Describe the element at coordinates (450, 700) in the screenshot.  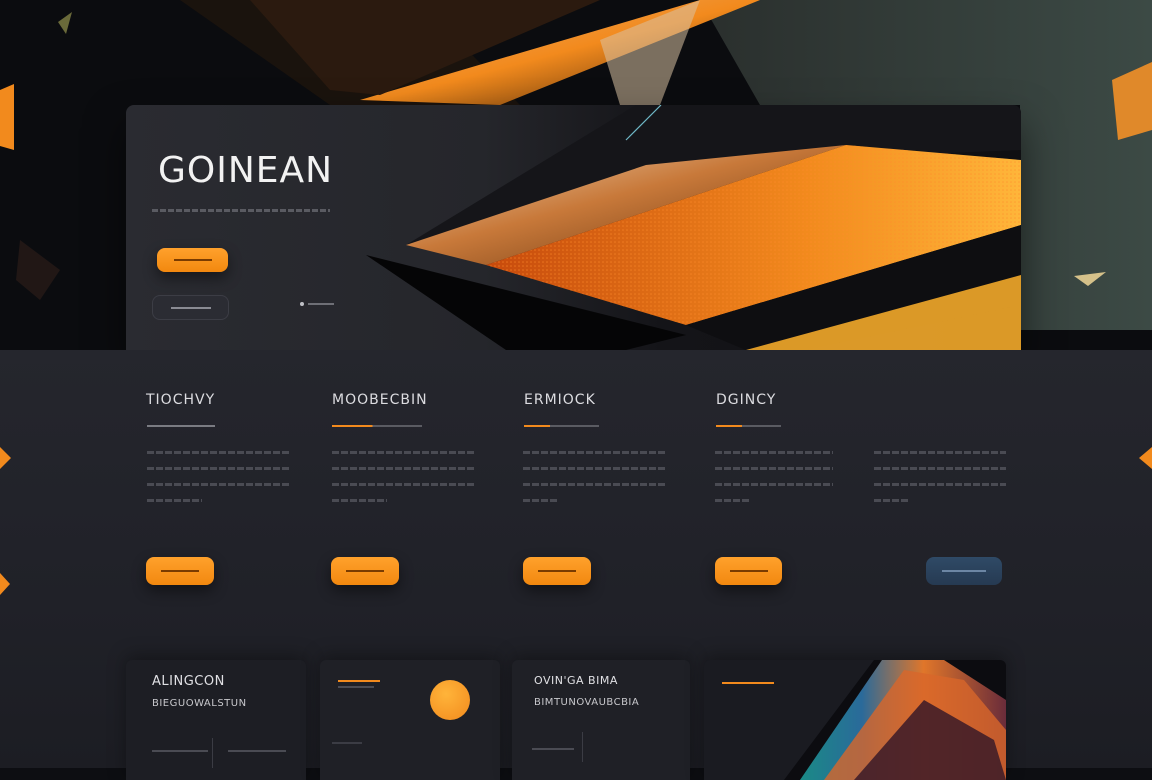
I see `orange-circle-icon` at that location.